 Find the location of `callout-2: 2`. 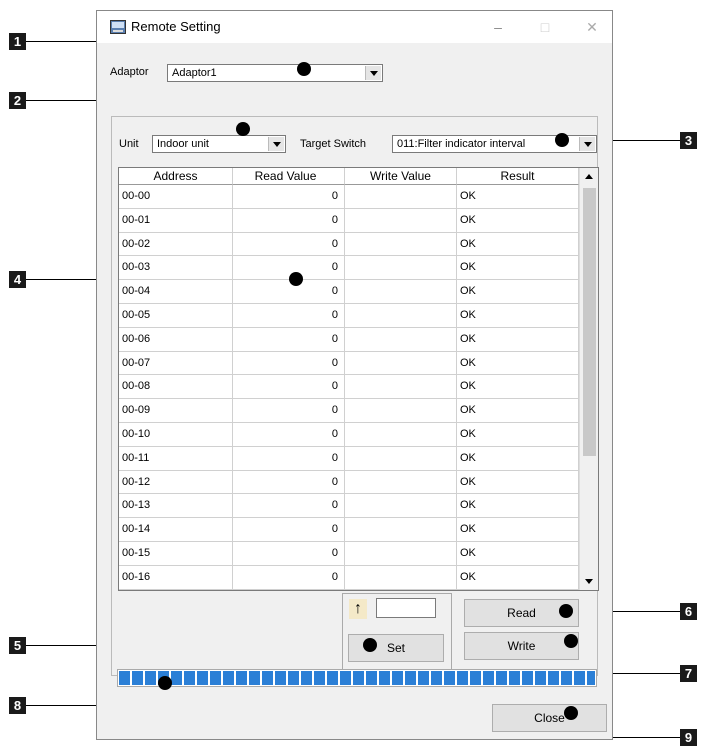

callout-2: 2 is located at coordinates (17, 100).